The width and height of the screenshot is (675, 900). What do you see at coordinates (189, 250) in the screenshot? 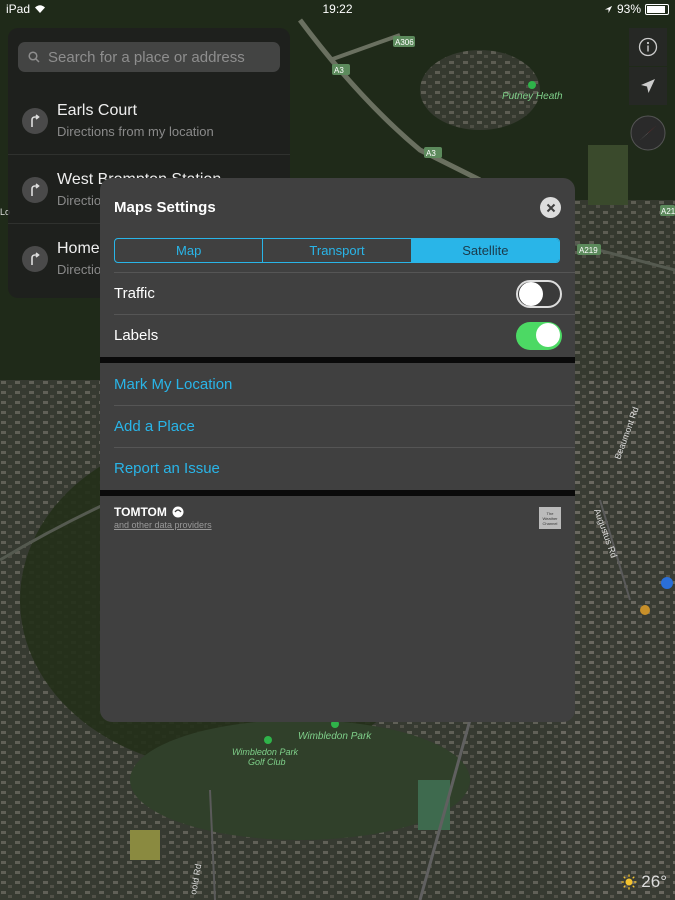
I see `segment-map: Map` at bounding box center [189, 250].